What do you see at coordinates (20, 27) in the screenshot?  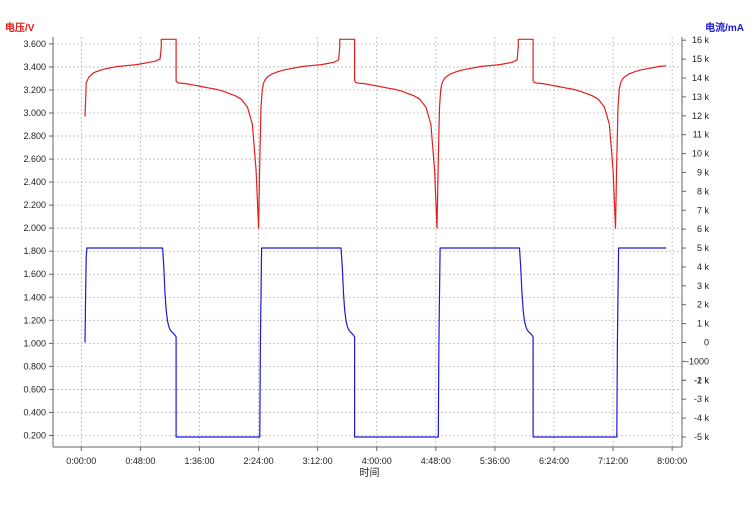 I see `y-left-axis-label: 电压/V` at bounding box center [20, 27].